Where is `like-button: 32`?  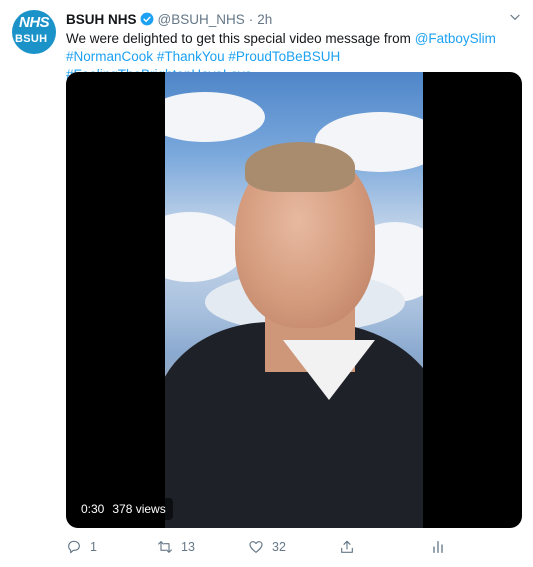
like-button: 32 is located at coordinates (267, 547).